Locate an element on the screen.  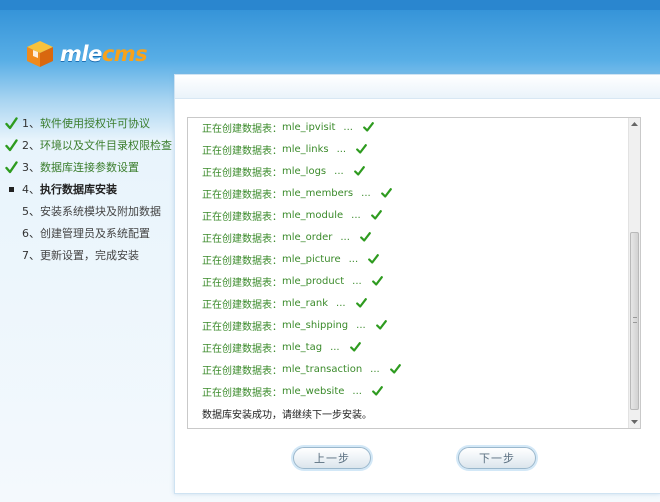
table-name: mle_links is located at coordinates (305, 149).